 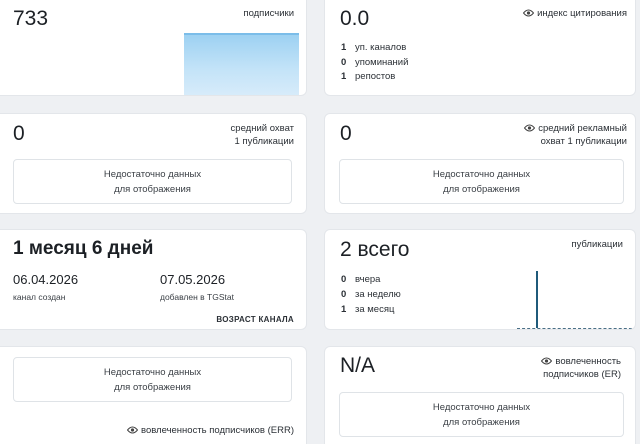 What do you see at coordinates (83, 248) in the screenshot?
I see `channel-age-value: 1 месяц 6 дней` at bounding box center [83, 248].